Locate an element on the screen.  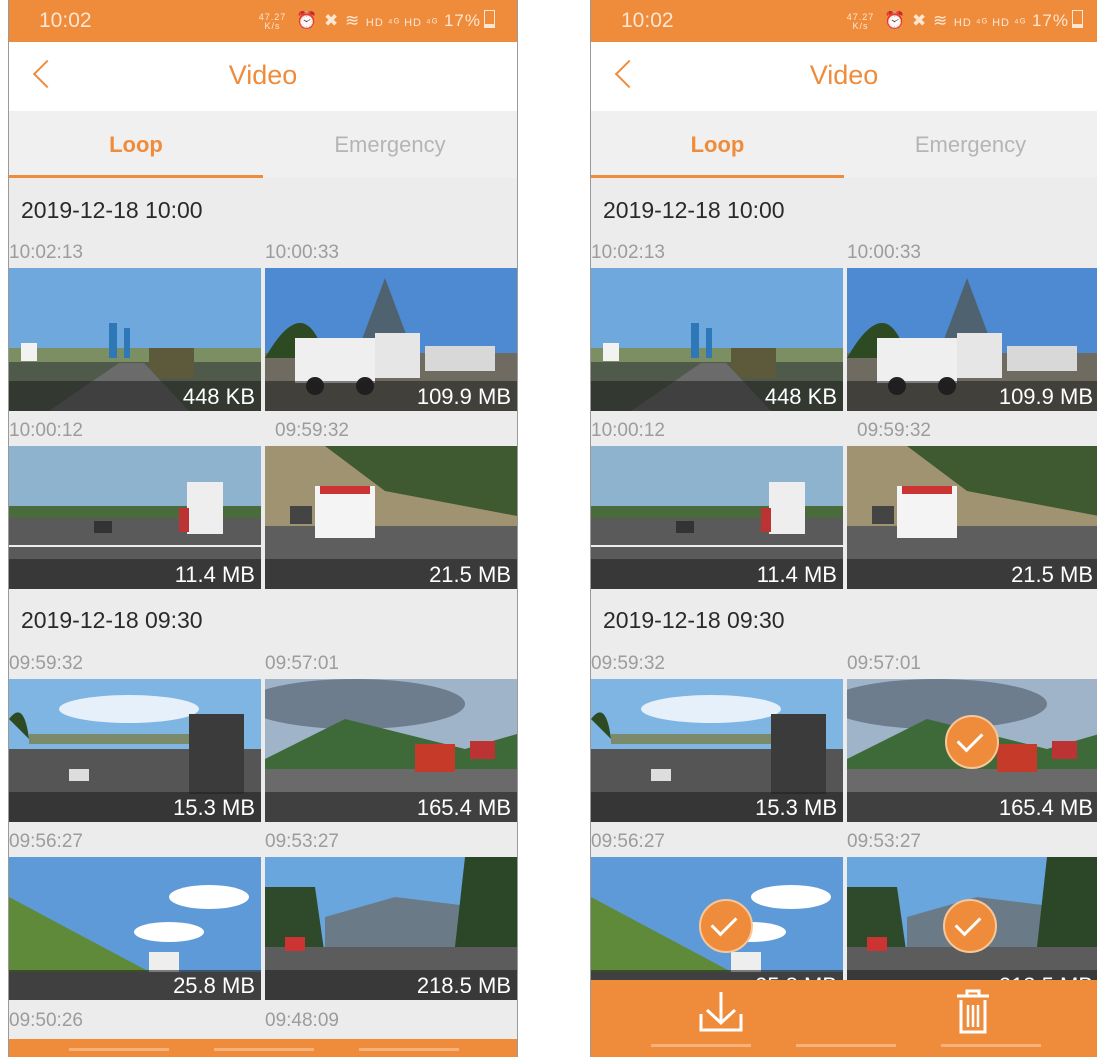
video-time: 09:50:26 is located at coordinates (46, 1020).